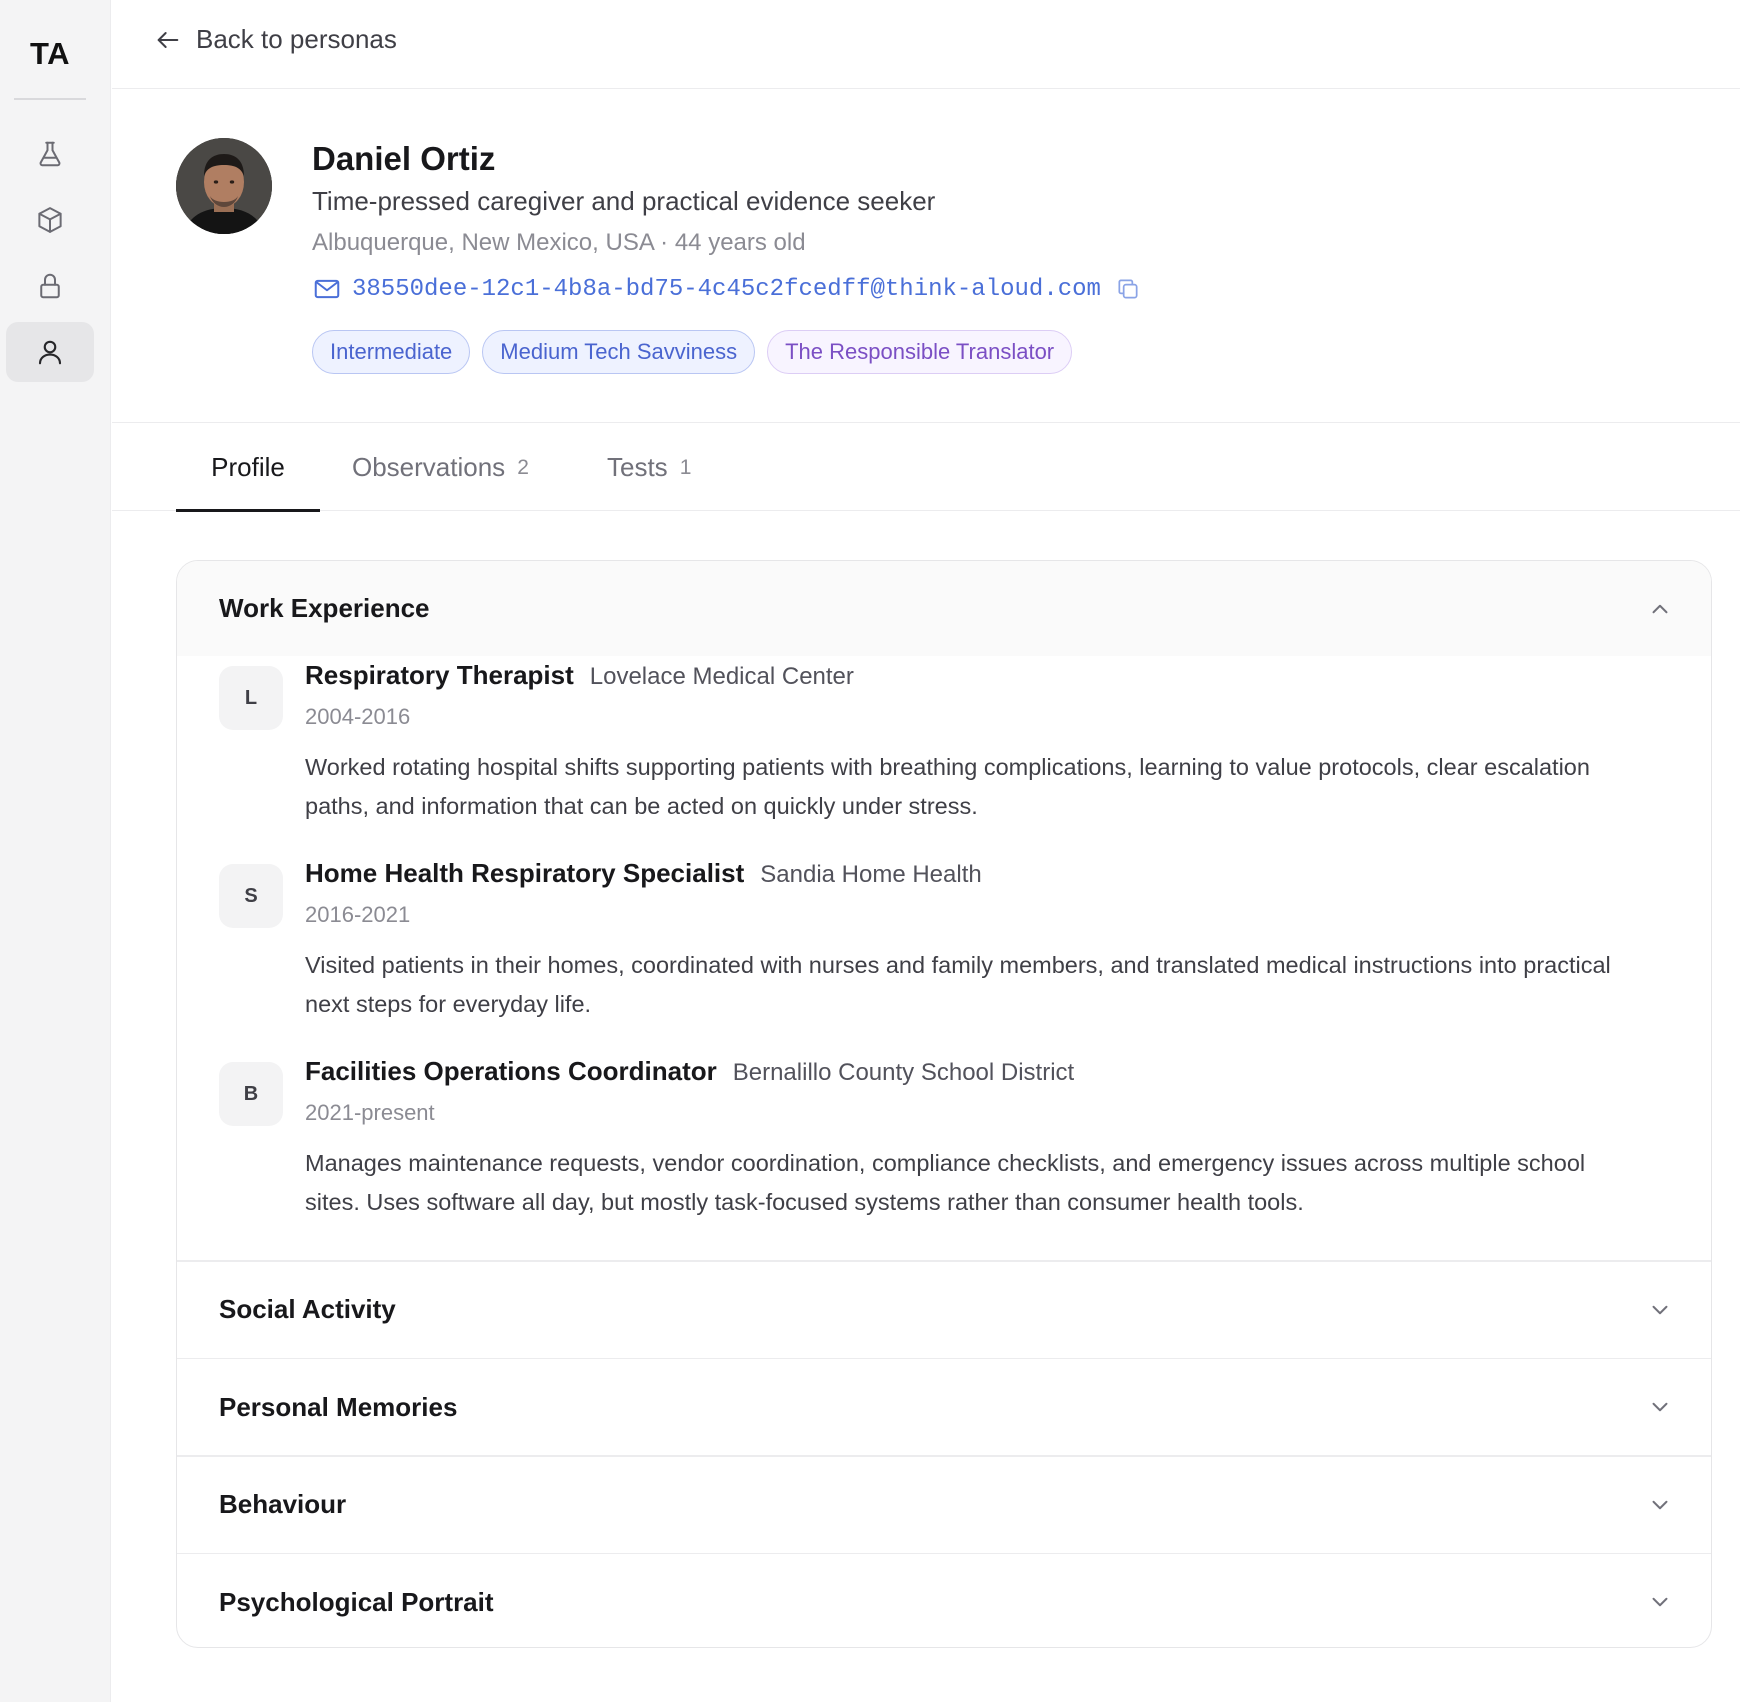 Image resolution: width=1740 pixels, height=1702 pixels. Describe the element at coordinates (685, 467) in the screenshot. I see `tab-tests-count: 1` at that location.